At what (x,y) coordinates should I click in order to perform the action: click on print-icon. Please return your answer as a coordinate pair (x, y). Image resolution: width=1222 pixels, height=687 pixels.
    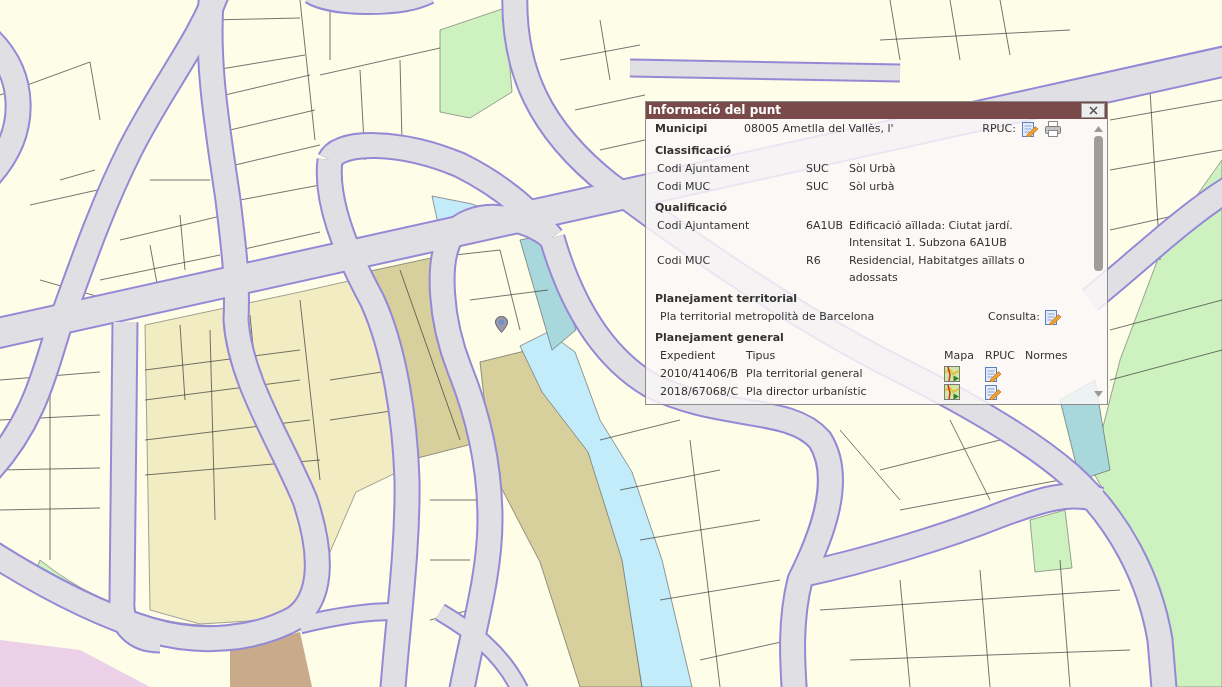
    Looking at the image, I should click on (1053, 129).